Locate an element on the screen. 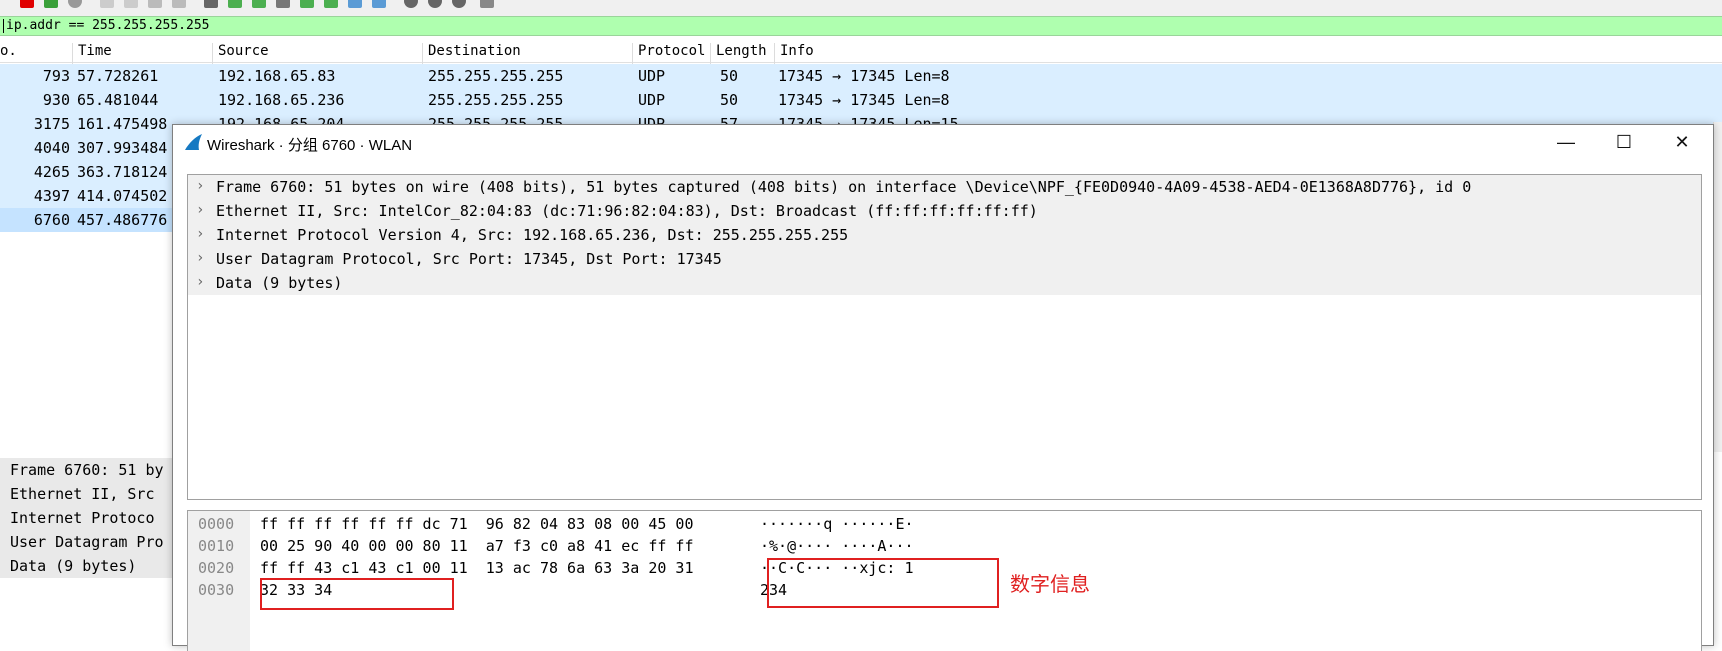  col-info-header: Info is located at coordinates (797, 51).